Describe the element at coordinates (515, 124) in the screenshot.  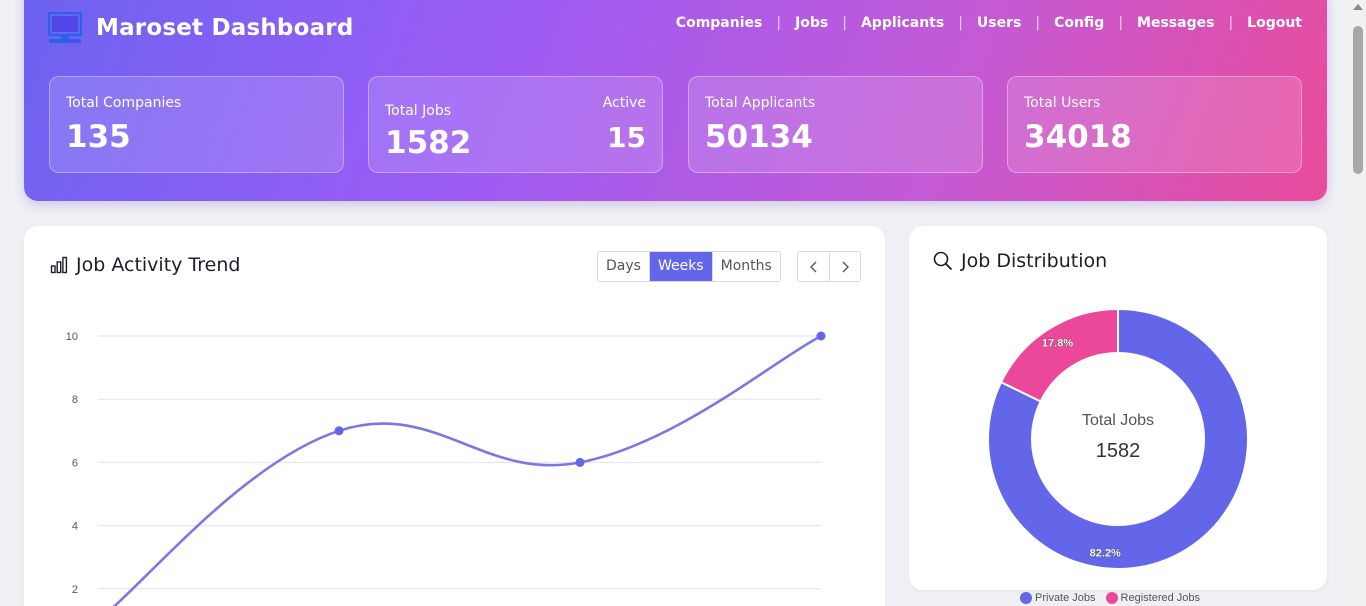
I see `stat-card-jobs: Total Jobs 1582 Active 15` at that location.